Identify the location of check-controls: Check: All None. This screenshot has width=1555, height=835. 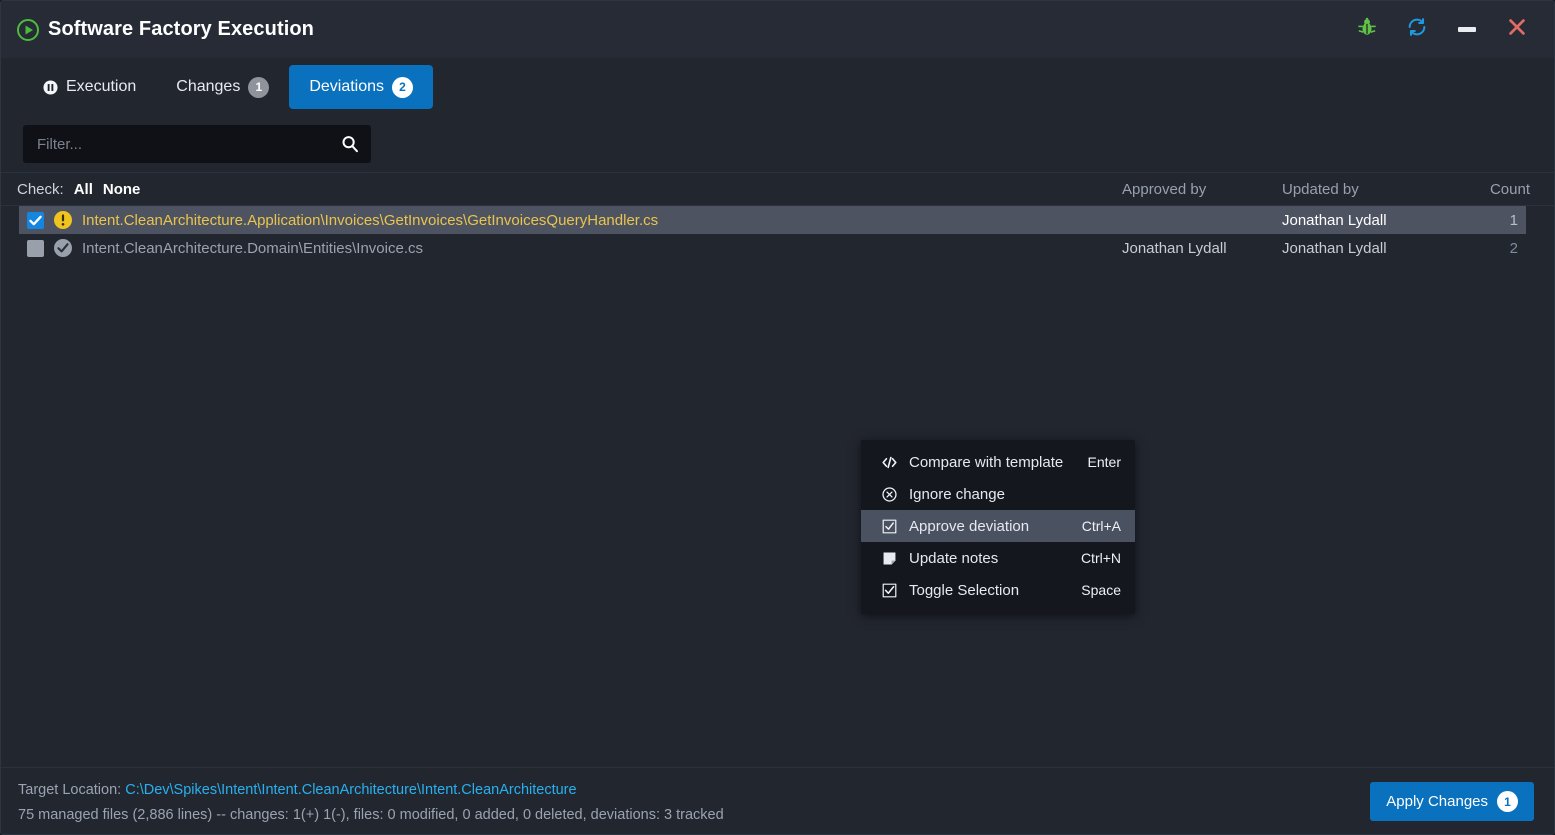
(78, 189).